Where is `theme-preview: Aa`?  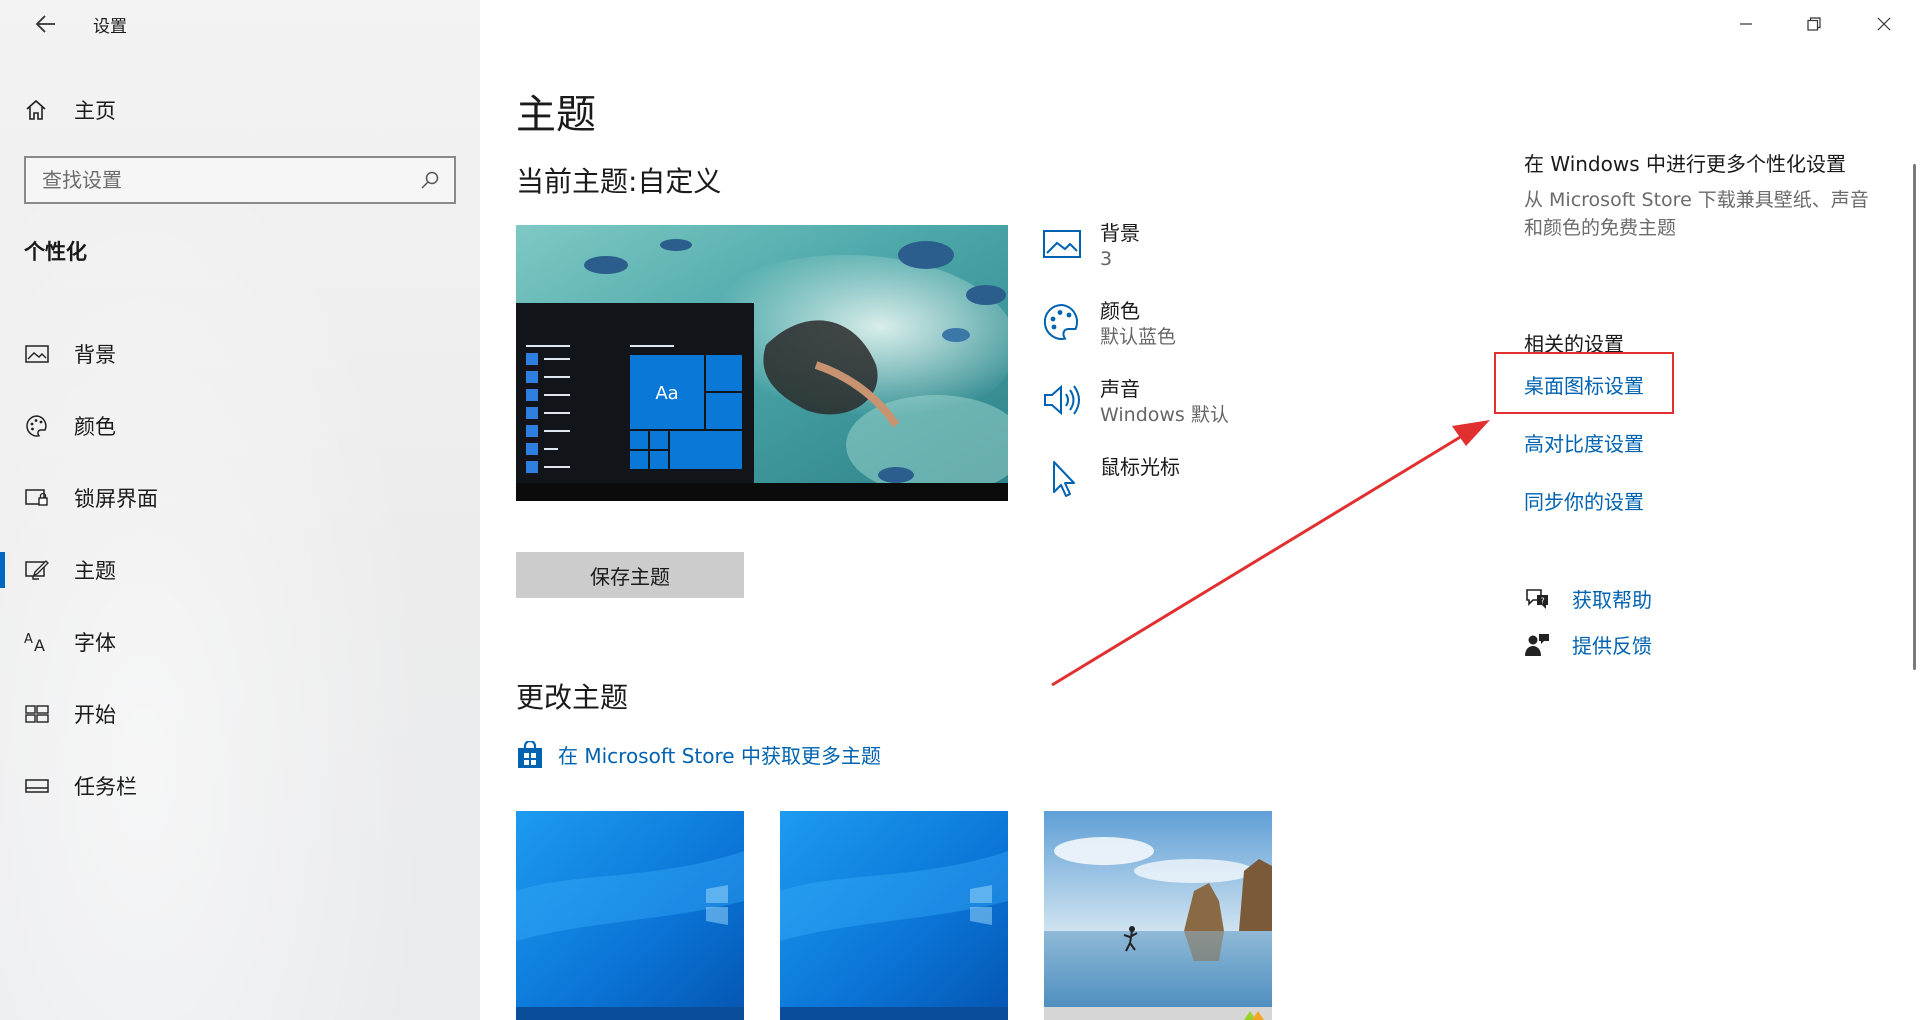
theme-preview: Aa is located at coordinates (762, 363).